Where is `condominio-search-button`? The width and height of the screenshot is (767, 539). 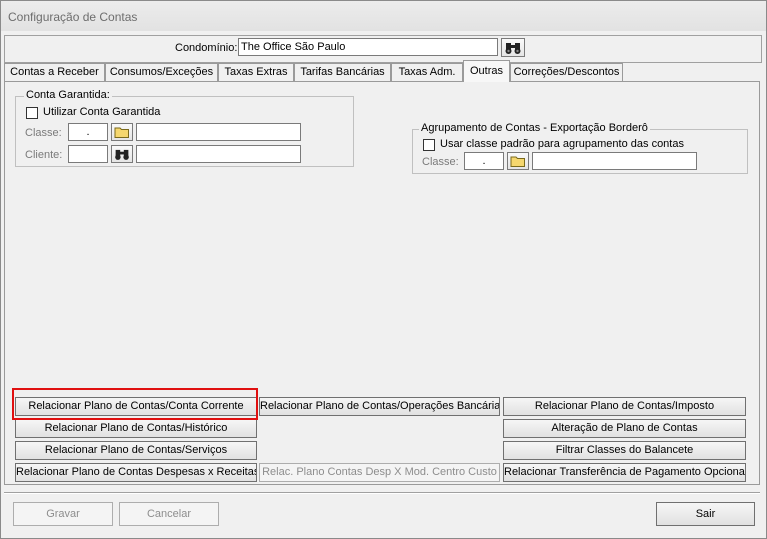 condominio-search-button is located at coordinates (513, 47).